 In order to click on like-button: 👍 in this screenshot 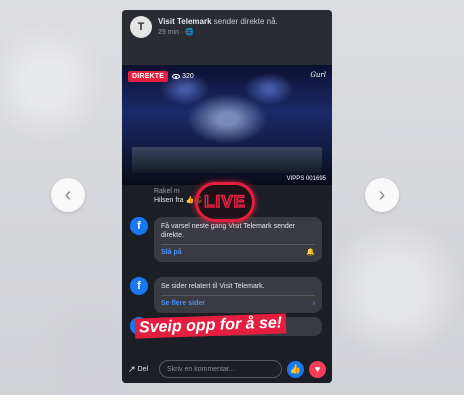, I will do `click(295, 369)`.